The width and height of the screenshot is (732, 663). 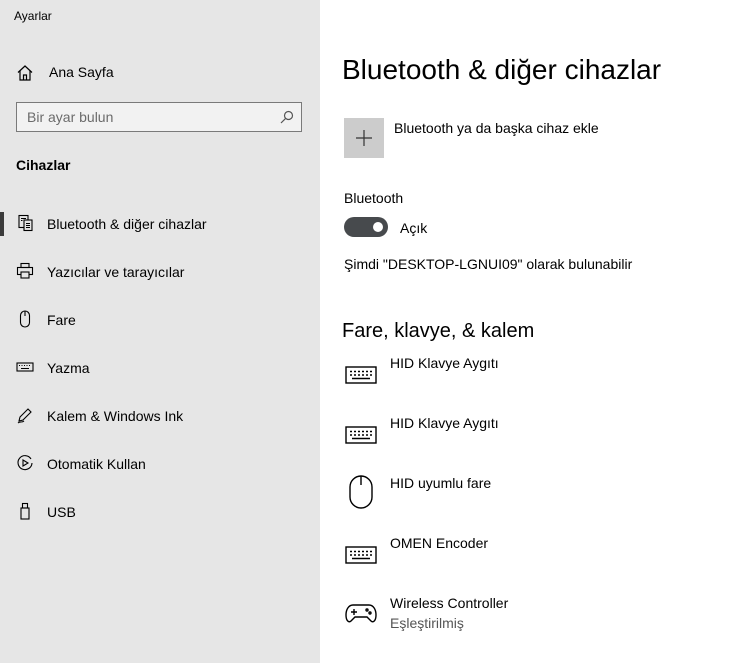 What do you see at coordinates (2, 224) in the screenshot?
I see `active-indicator` at bounding box center [2, 224].